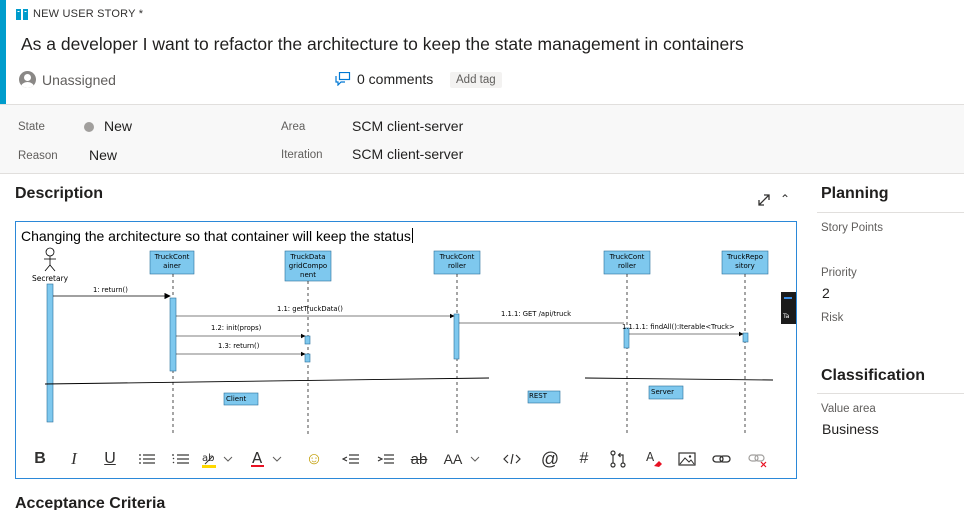 The width and height of the screenshot is (964, 510). Describe the element at coordinates (219, 459) in the screenshot. I see `highlight-color-icon: ab` at that location.